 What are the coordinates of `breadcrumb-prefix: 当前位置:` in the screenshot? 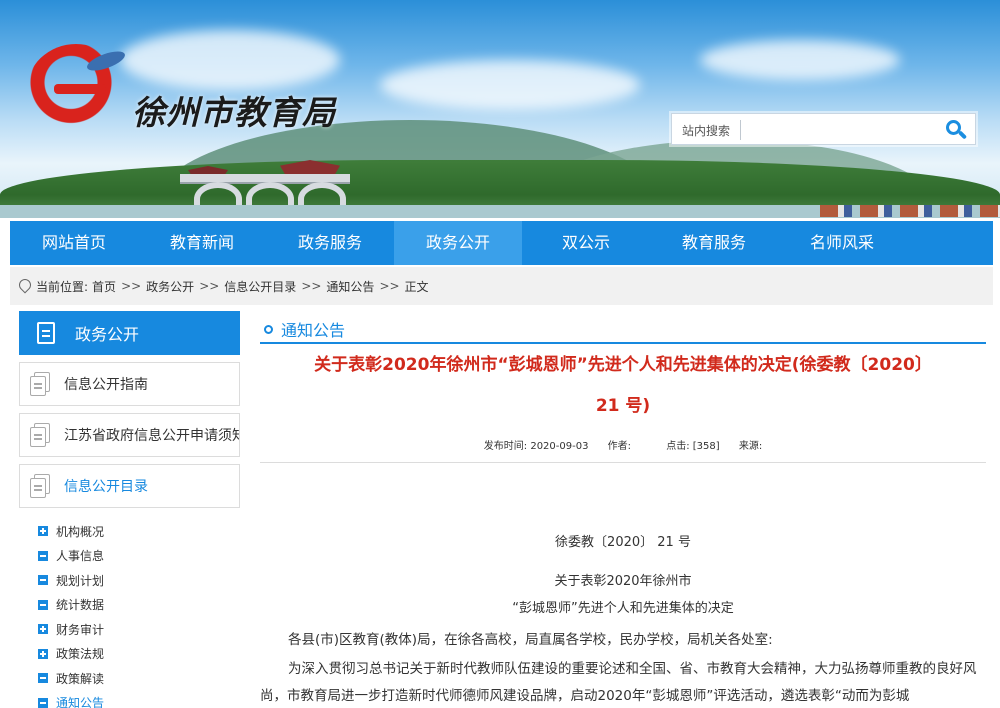 It's located at (62, 286).